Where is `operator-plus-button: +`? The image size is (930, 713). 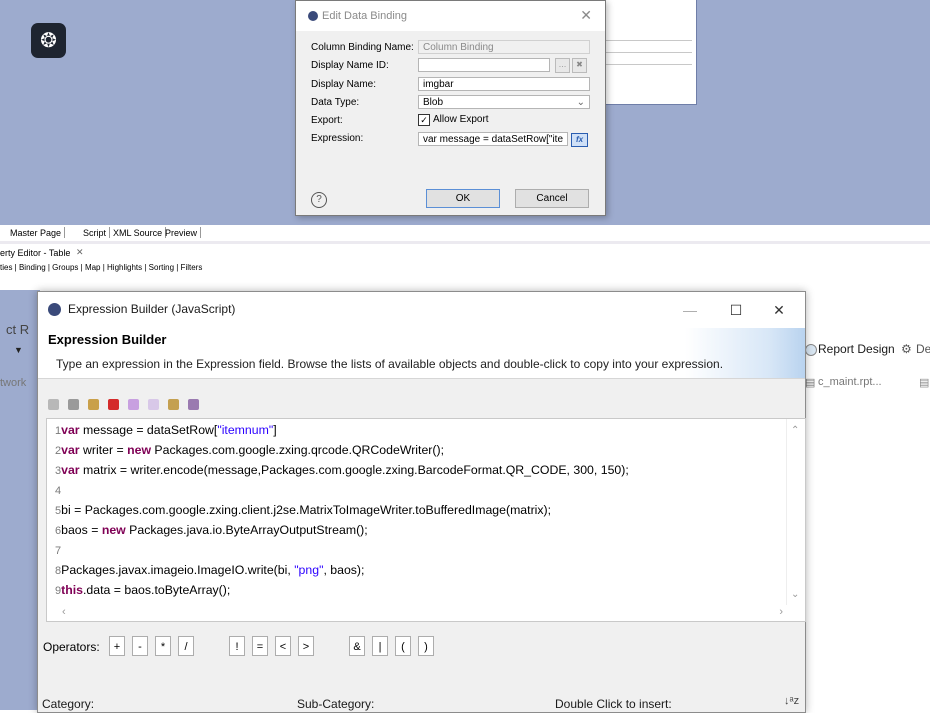
operator-plus-button: + is located at coordinates (117, 646).